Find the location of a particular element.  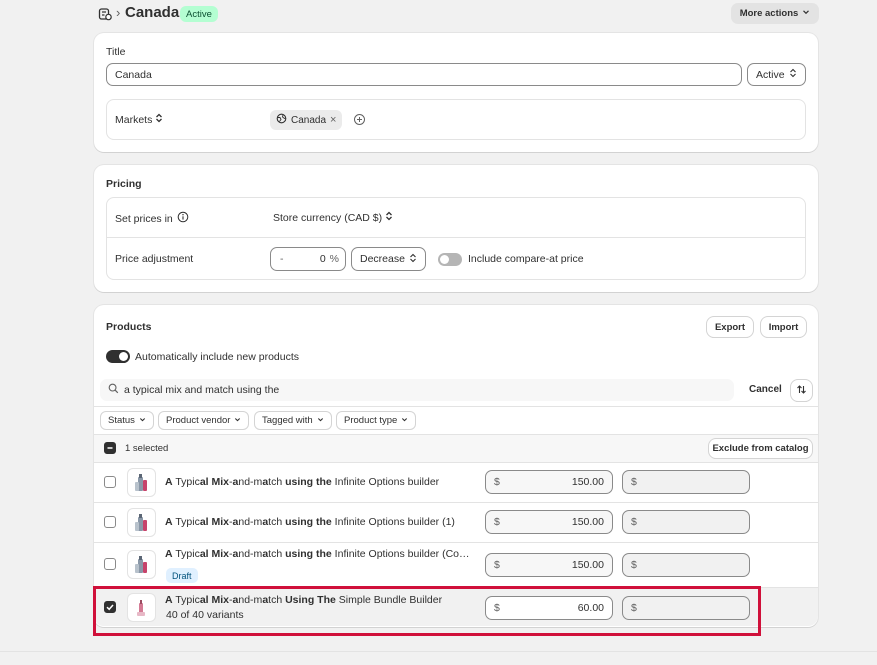

filter-vendor-label: Product vendor is located at coordinates (198, 420).